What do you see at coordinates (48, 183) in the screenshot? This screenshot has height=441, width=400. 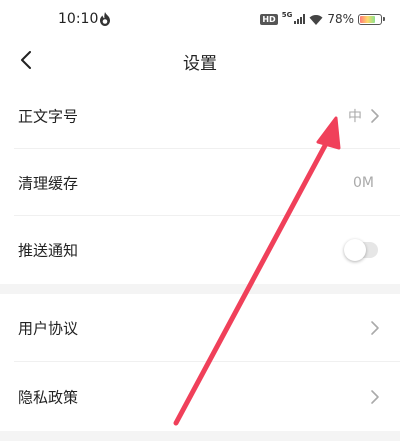 I see `clear-cache-label: 清理缓存` at bounding box center [48, 183].